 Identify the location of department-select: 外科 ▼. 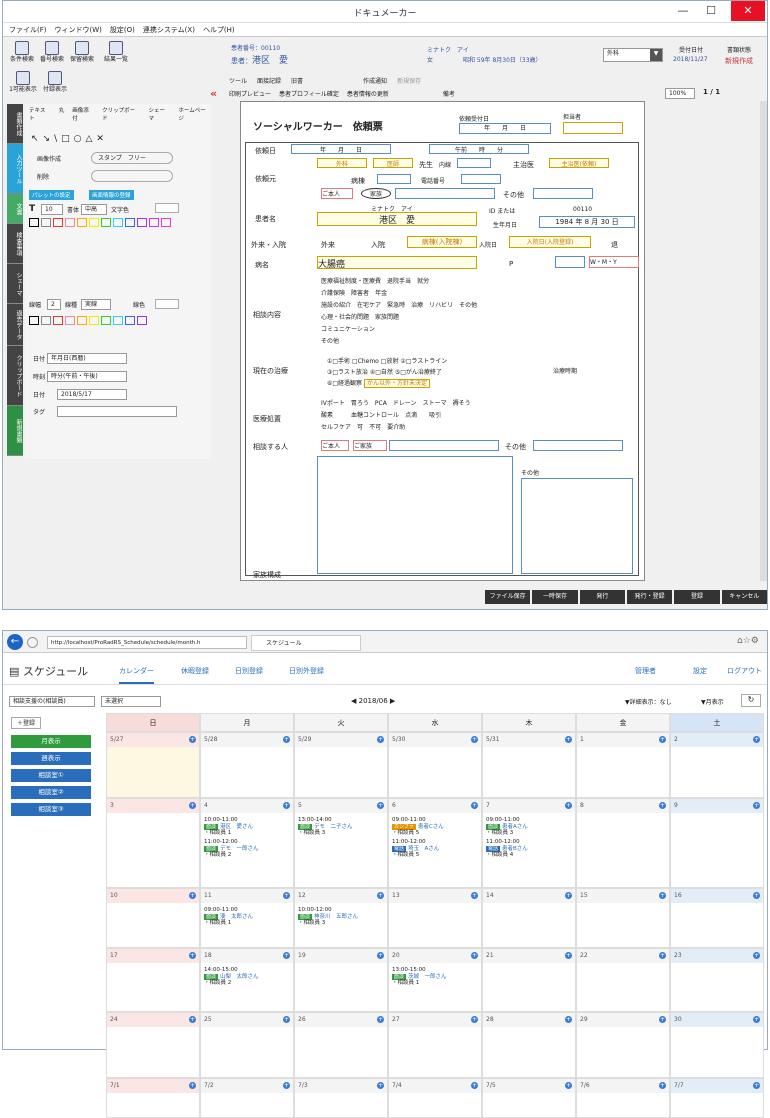
(633, 55).